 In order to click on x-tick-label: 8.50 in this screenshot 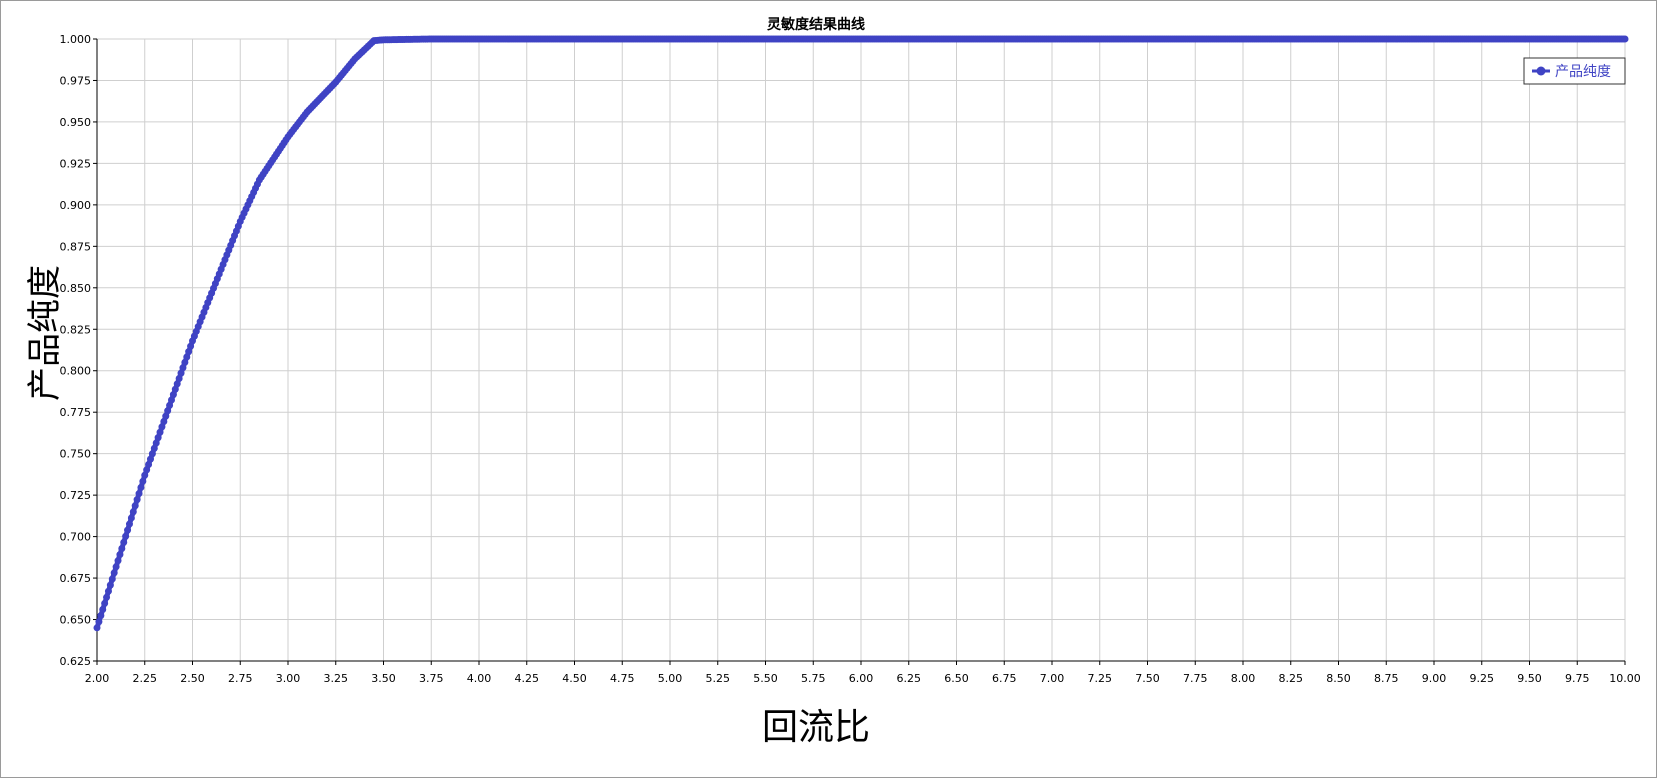, I will do `click(1338, 678)`.